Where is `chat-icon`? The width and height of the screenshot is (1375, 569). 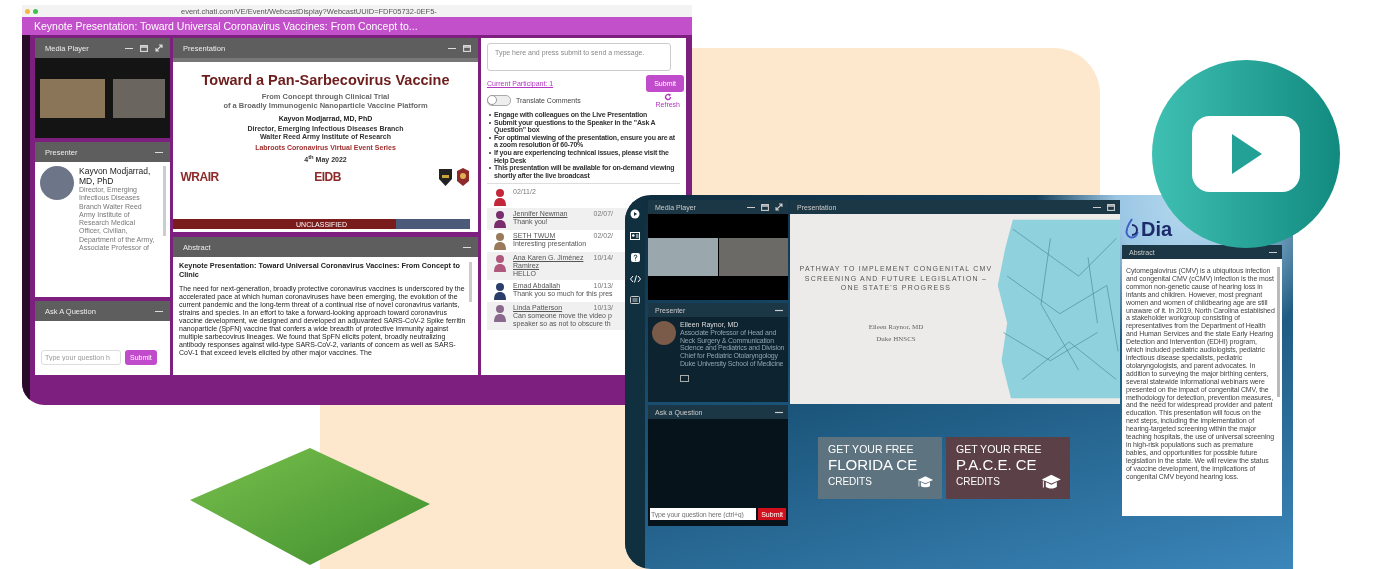 chat-icon is located at coordinates (635, 300).